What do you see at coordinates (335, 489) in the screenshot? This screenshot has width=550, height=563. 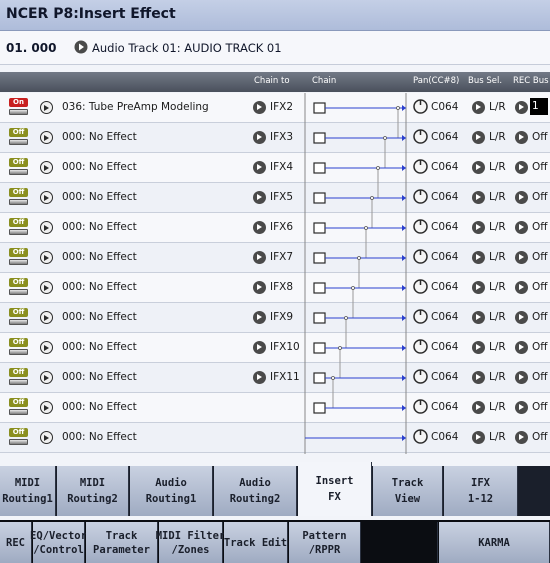 I see `tab-insert-fx: Insert FX` at bounding box center [335, 489].